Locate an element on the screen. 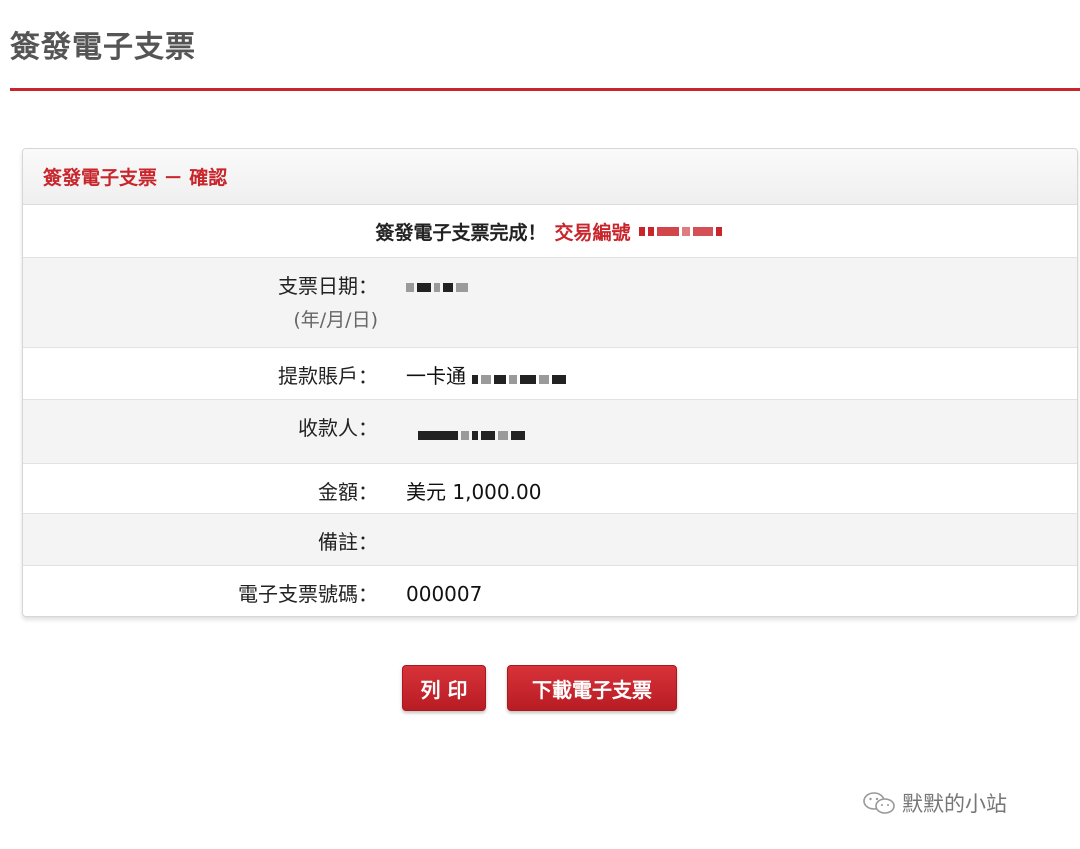 The width and height of the screenshot is (1080, 849). page-title: 簽發電子支票 is located at coordinates (103, 47).